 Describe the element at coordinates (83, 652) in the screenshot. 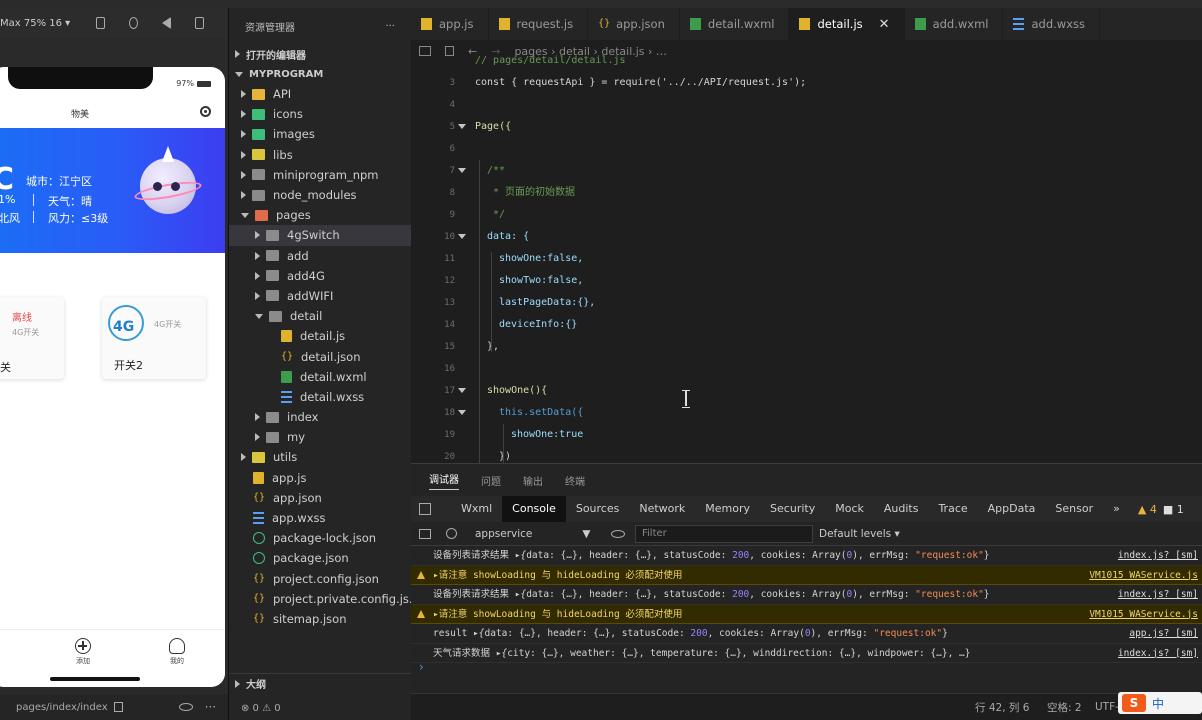

I see `tab-add: 添加` at that location.